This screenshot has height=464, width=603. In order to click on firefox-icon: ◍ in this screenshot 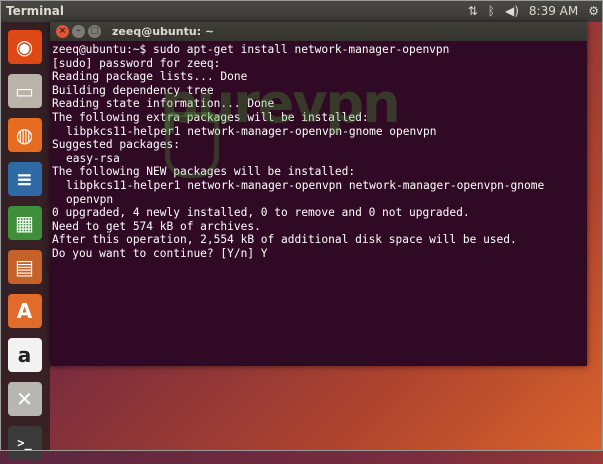, I will do `click(24, 135)`.